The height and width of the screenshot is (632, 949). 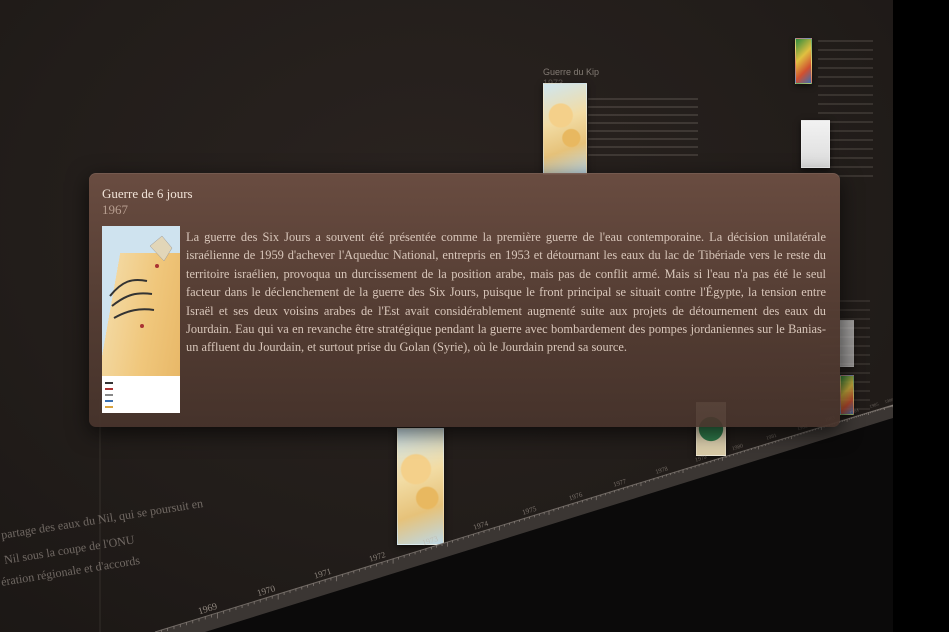 I want to click on map-arrows, so click(x=141, y=281).